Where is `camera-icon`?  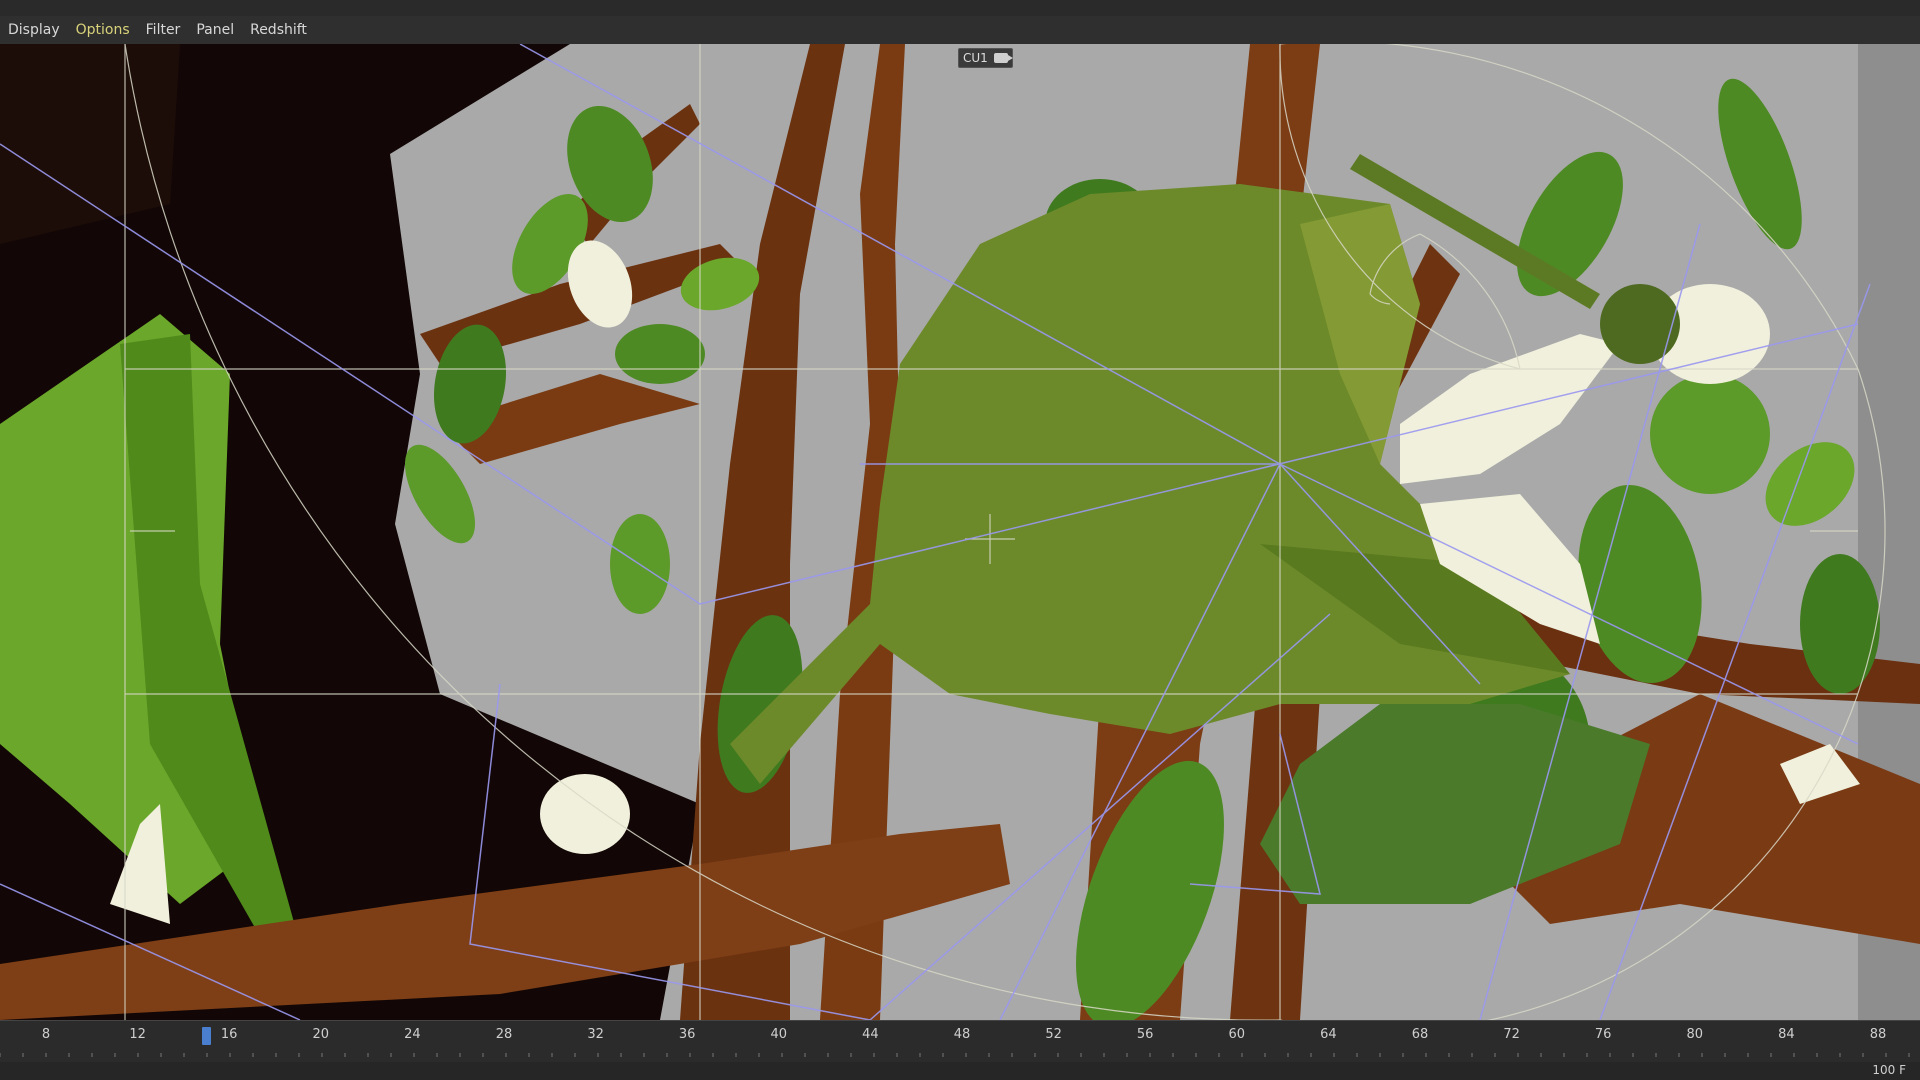 camera-icon is located at coordinates (1003, 58).